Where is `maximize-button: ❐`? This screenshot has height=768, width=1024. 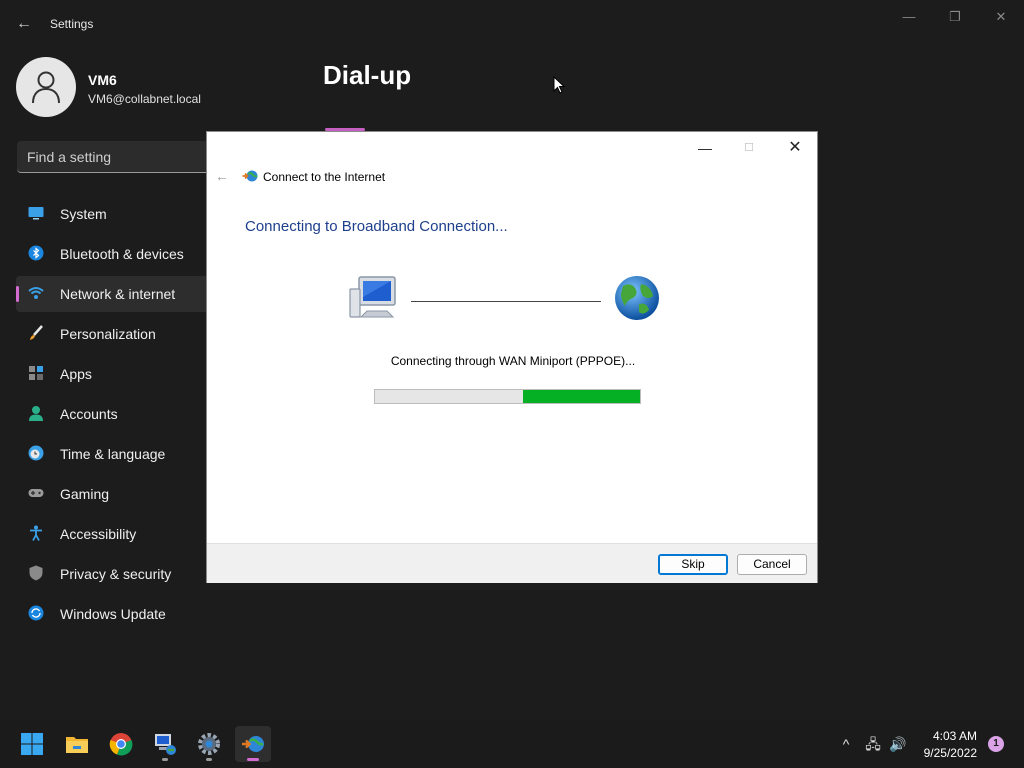
maximize-button: ❐ is located at coordinates (955, 17).